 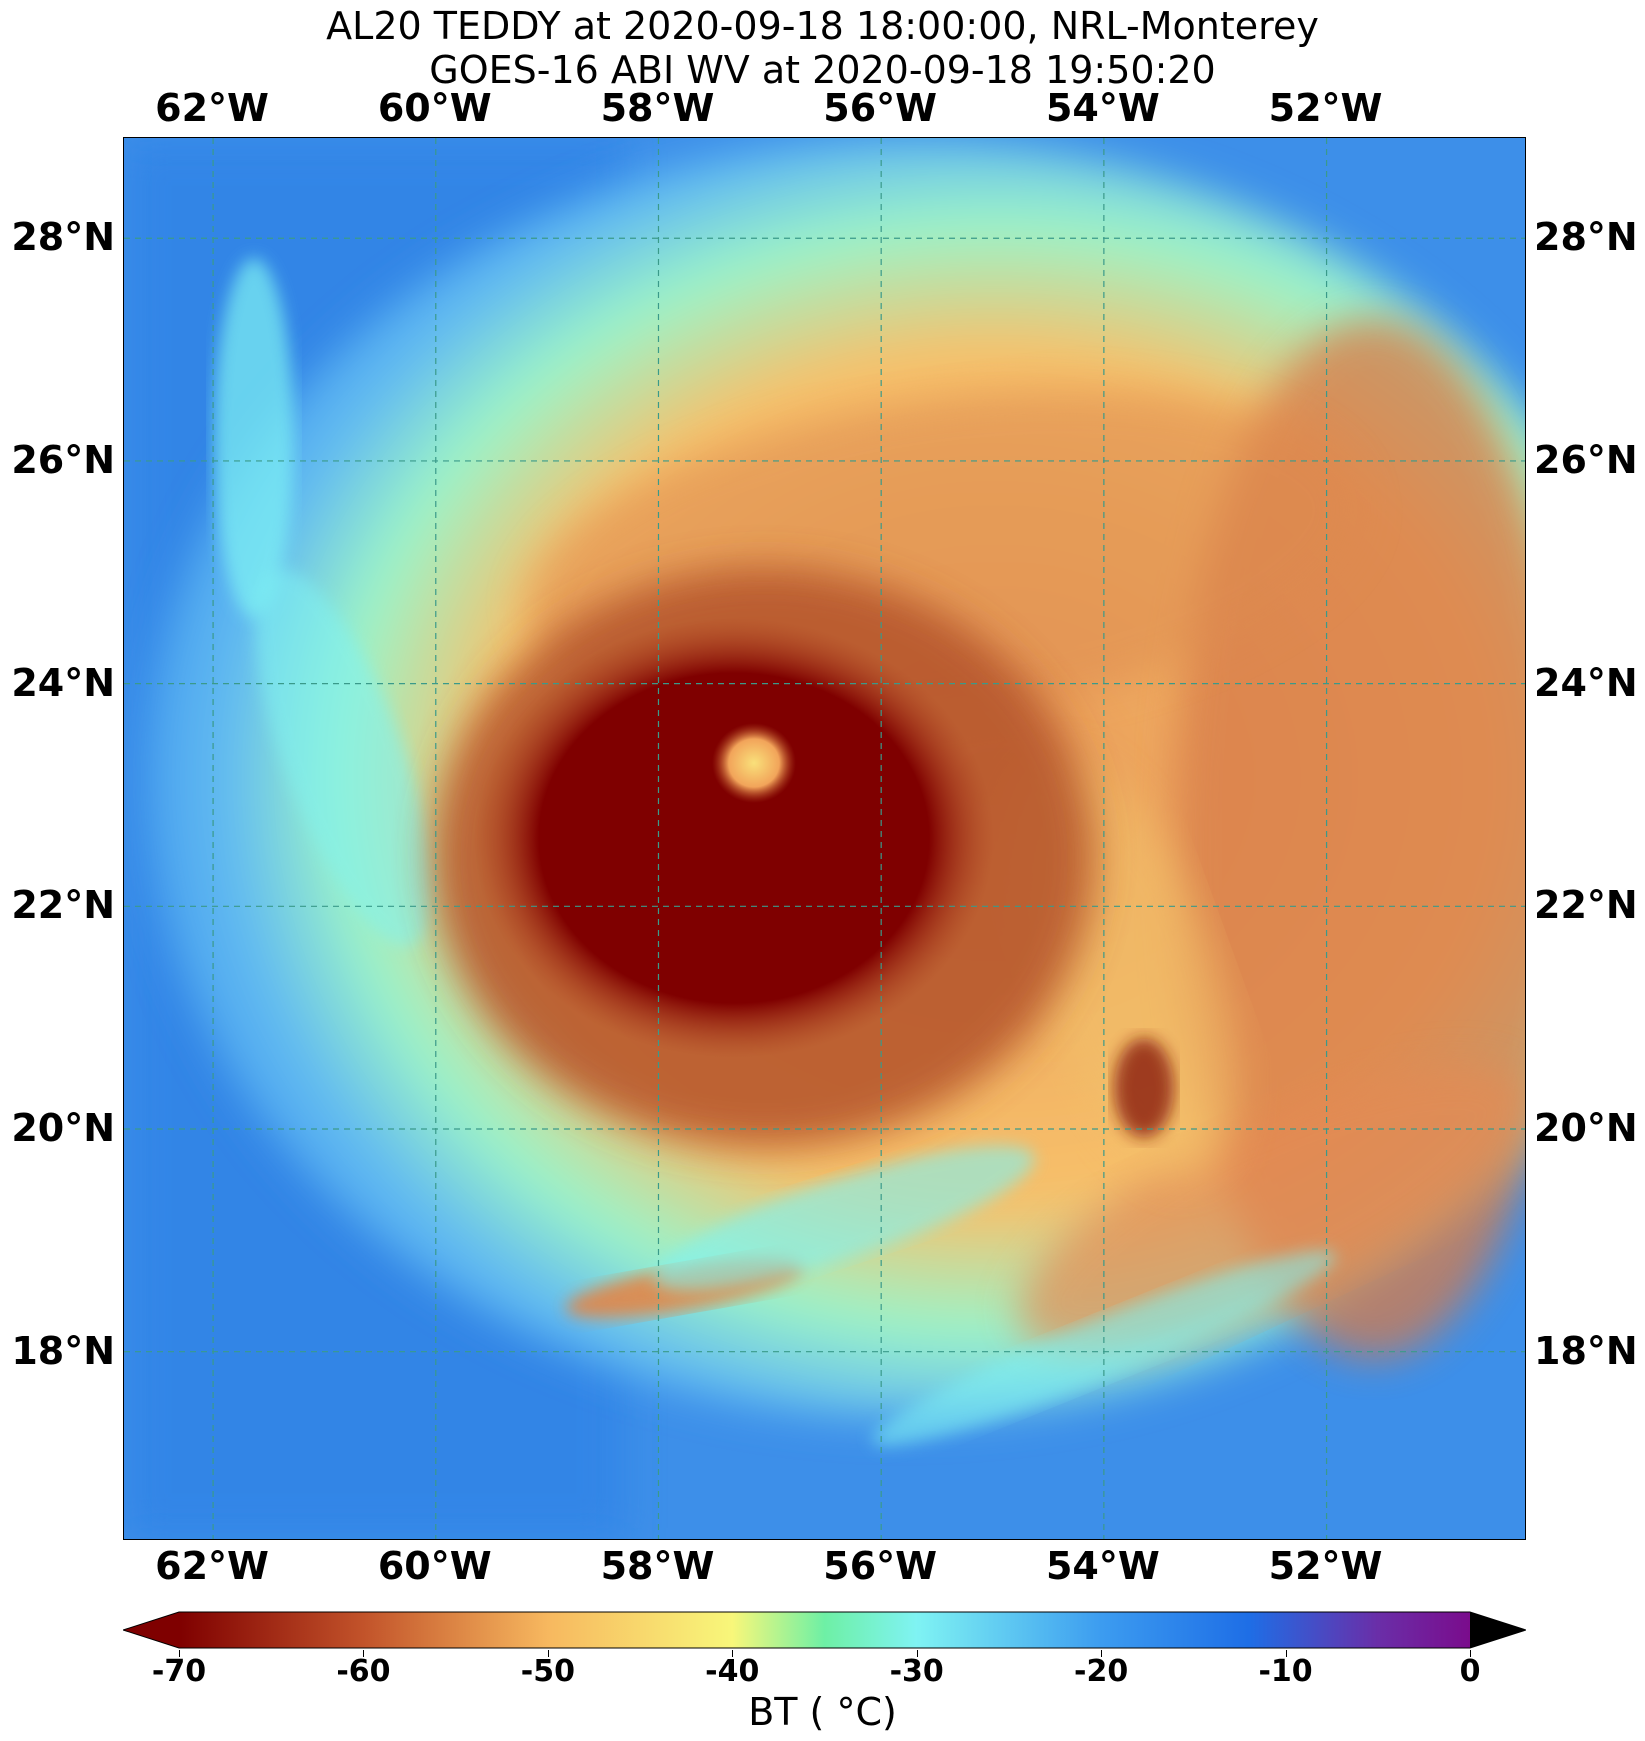 What do you see at coordinates (547, 1671) in the screenshot?
I see `colorbar-tick-label: -50` at bounding box center [547, 1671].